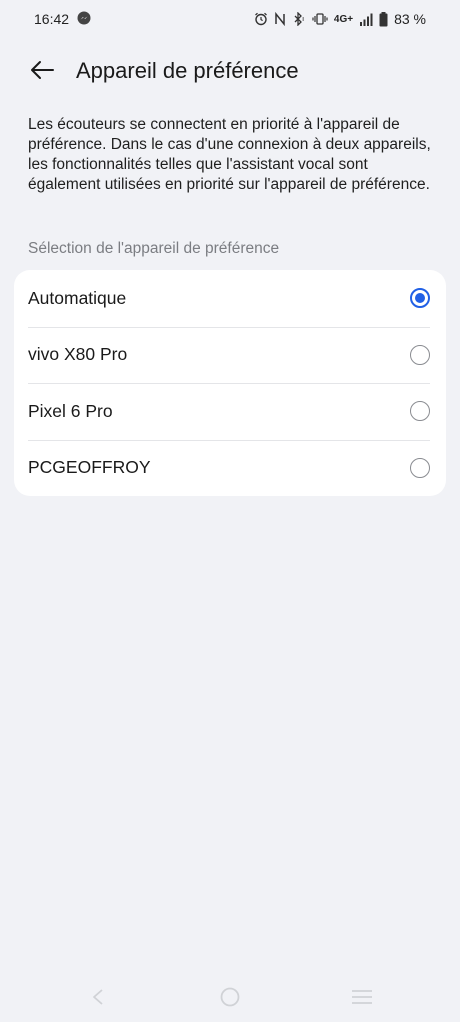  I want to click on nav-back-icon, so click(98, 999).